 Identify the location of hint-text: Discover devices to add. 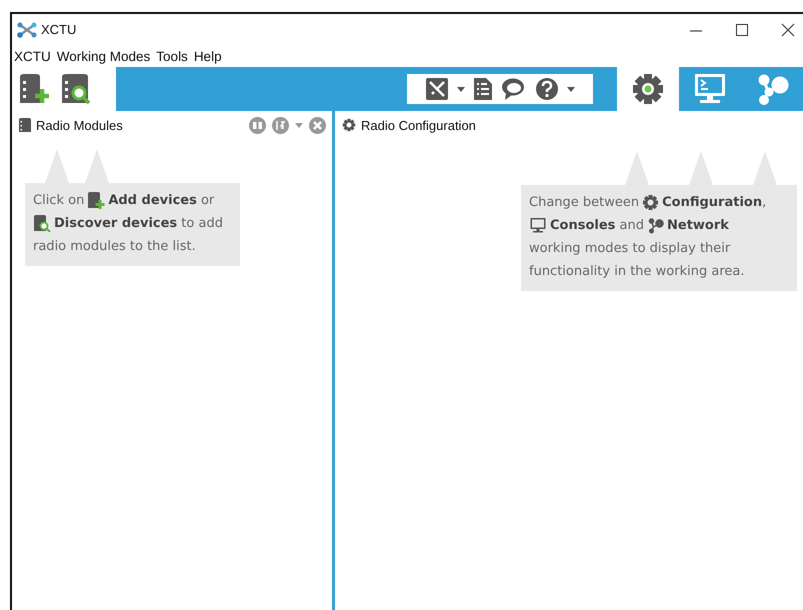
(138, 224).